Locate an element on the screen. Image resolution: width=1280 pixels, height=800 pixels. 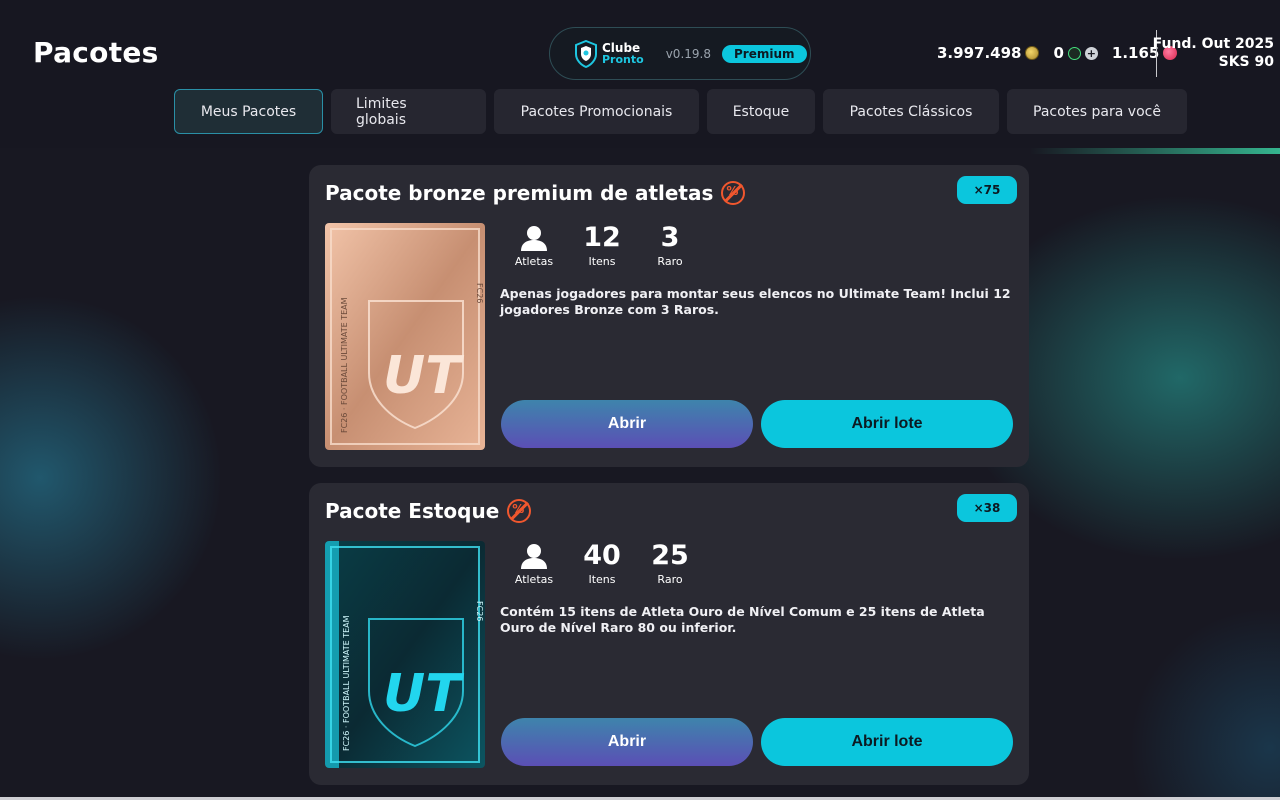
version-label: v0.19.8 is located at coordinates (688, 53).